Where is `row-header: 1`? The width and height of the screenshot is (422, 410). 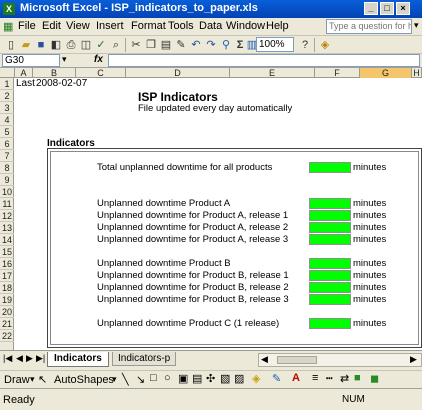
row-header: 1 is located at coordinates (7, 84).